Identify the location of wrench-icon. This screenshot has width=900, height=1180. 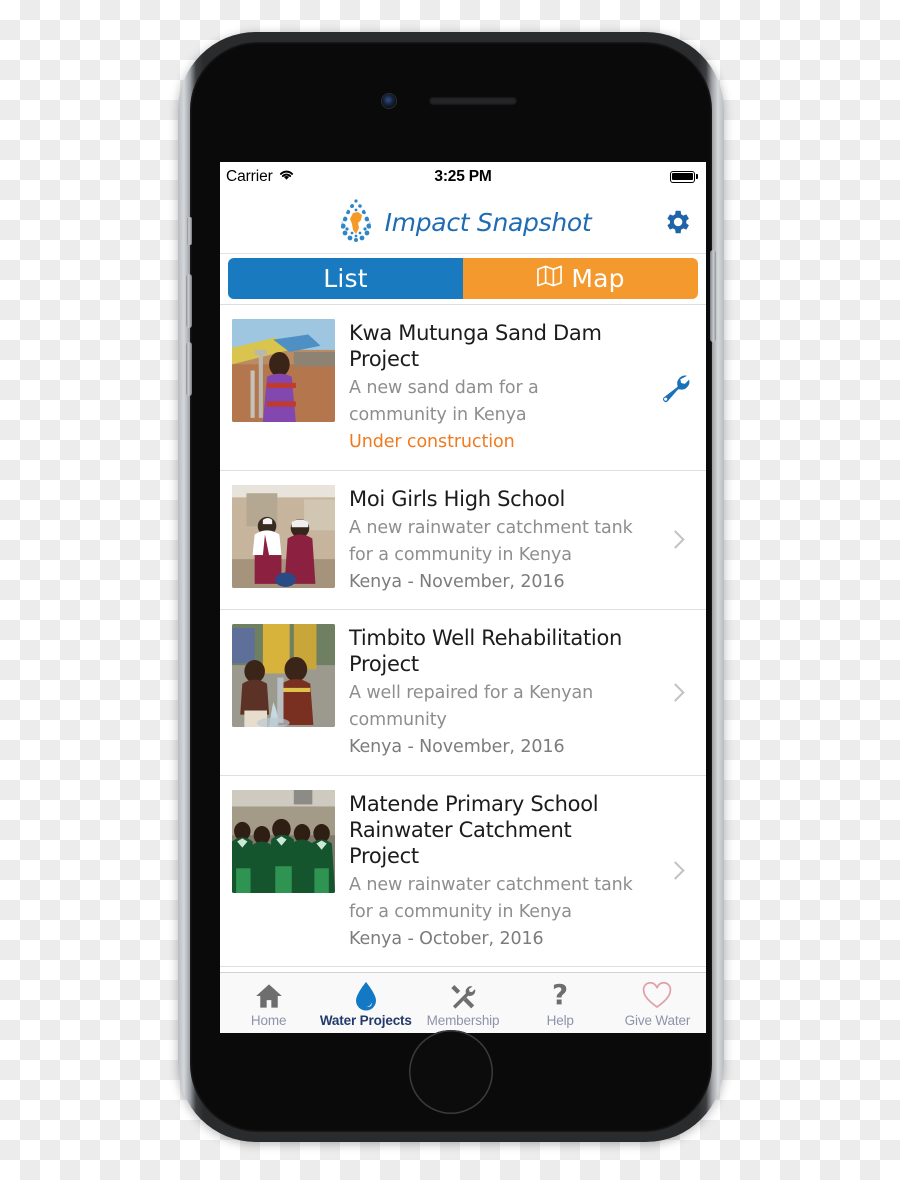
(675, 387).